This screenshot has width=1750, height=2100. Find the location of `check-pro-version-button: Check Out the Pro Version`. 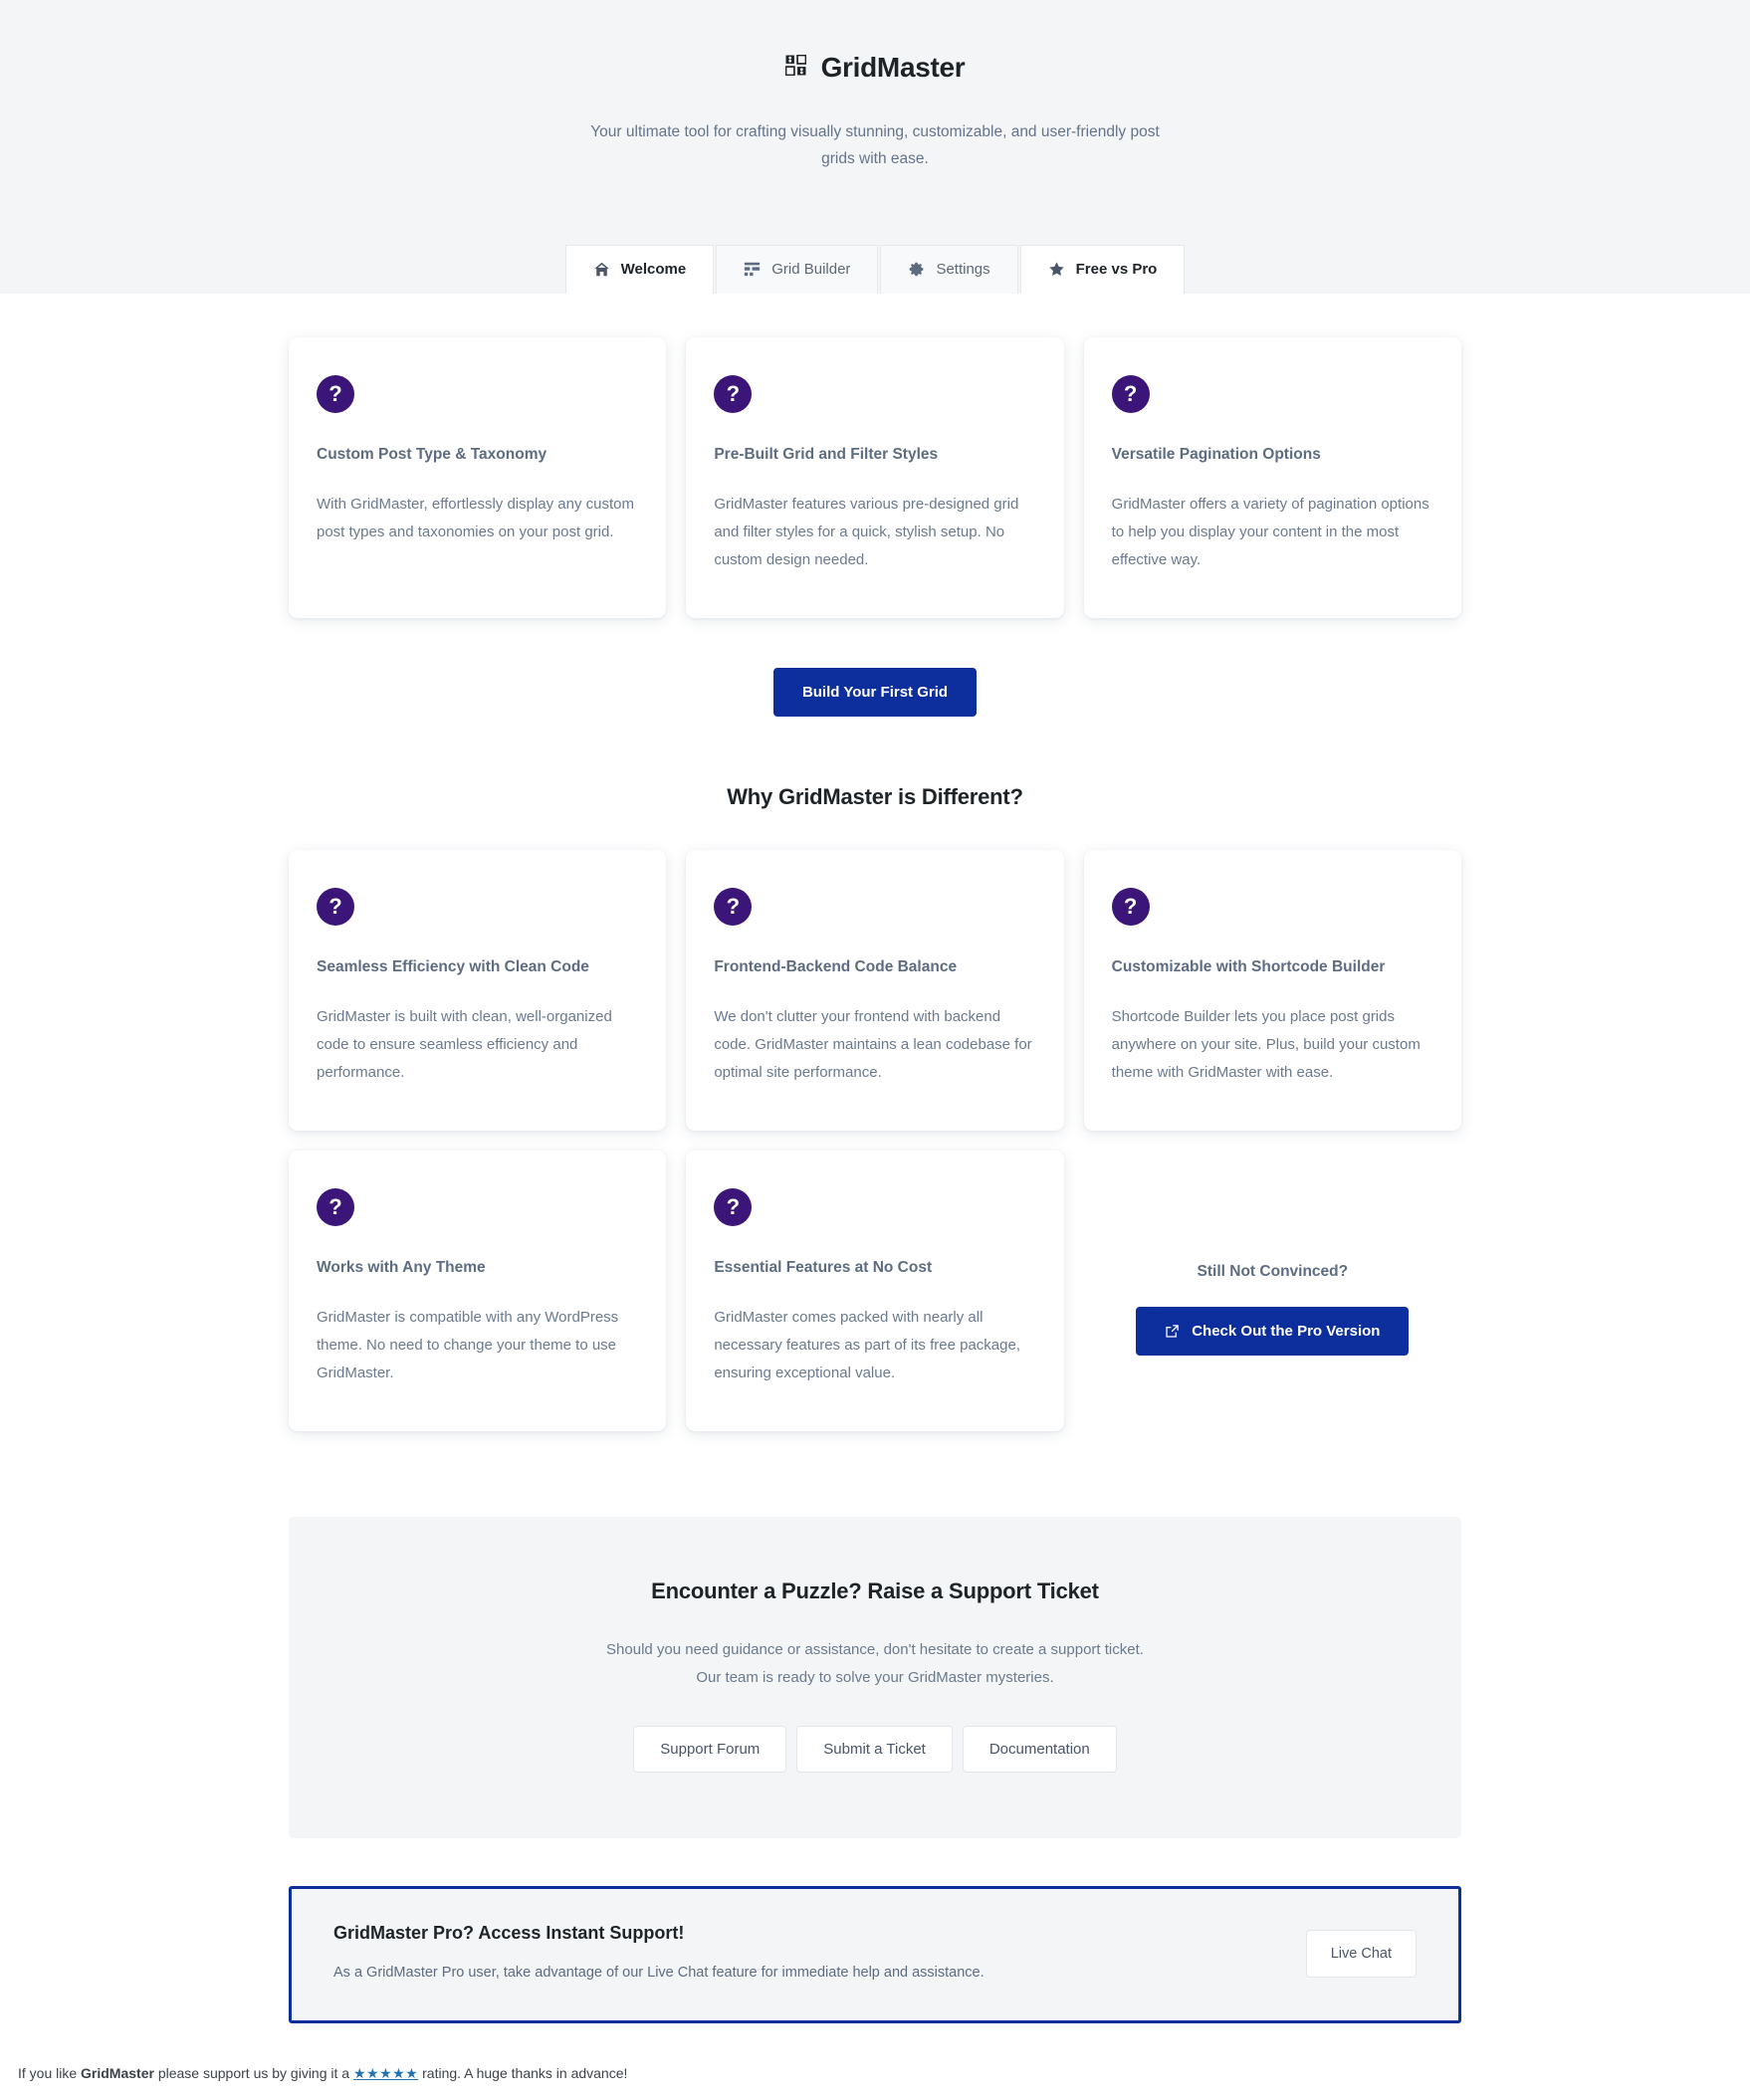

check-pro-version-button: Check Out the Pro Version is located at coordinates (1273, 1331).